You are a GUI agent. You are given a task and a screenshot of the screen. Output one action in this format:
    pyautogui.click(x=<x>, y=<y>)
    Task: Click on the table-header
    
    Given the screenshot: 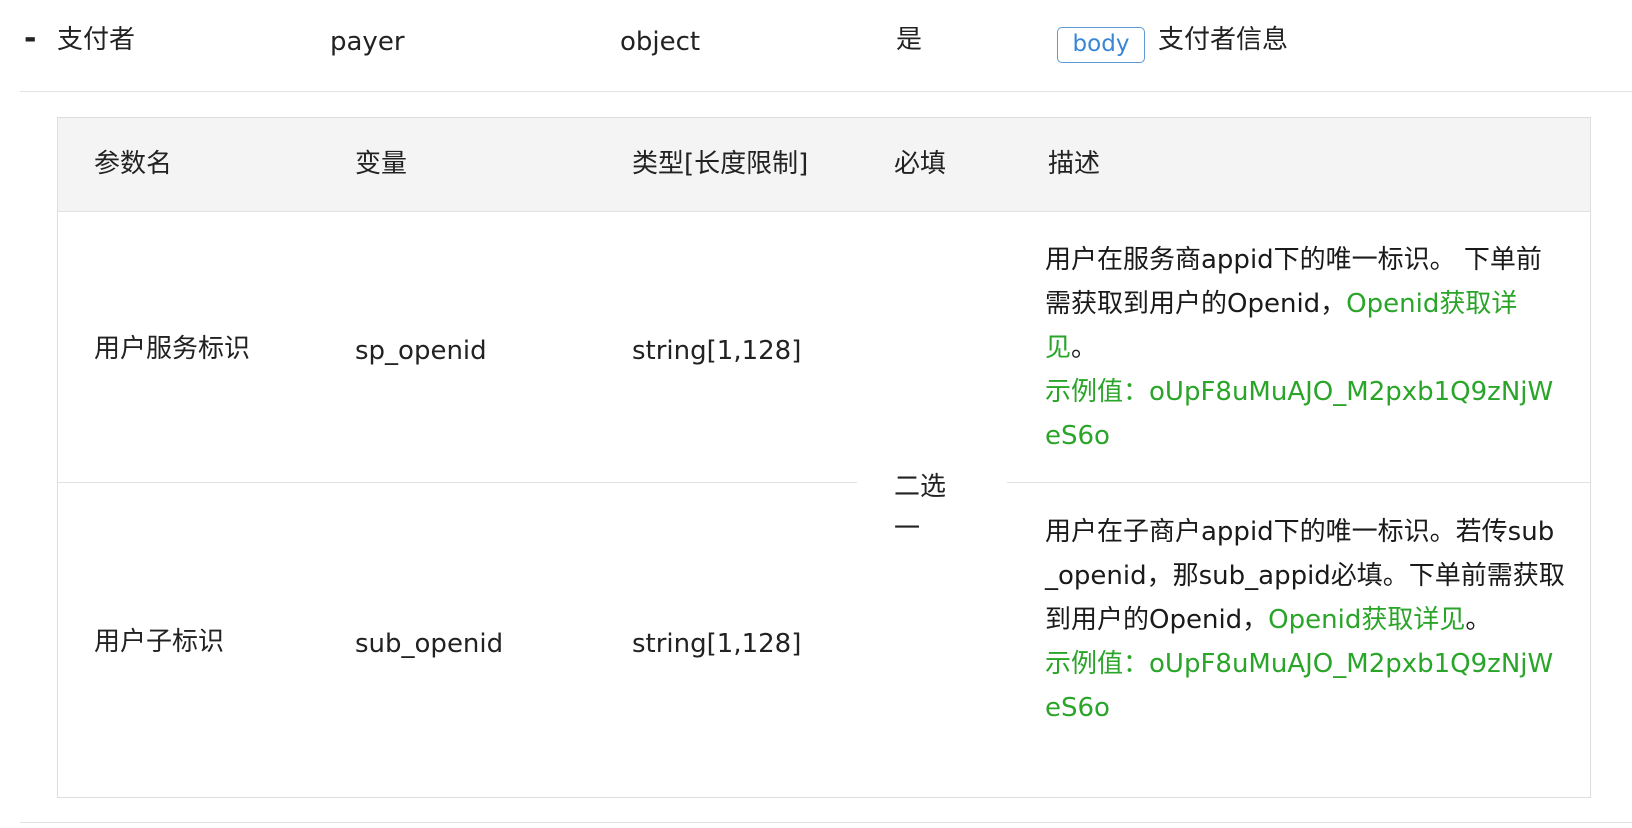 What is the action you would take?
    pyautogui.click(x=824, y=165)
    